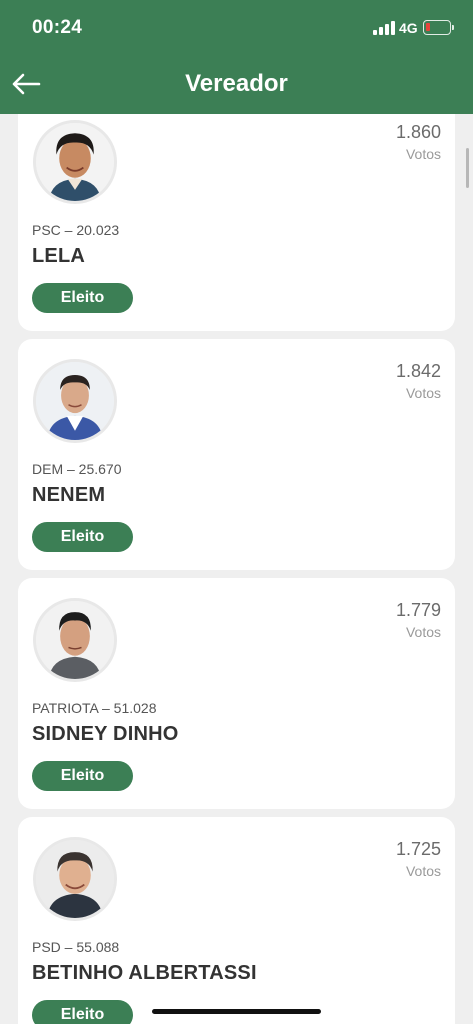 This screenshot has height=1024, width=473. Describe the element at coordinates (467, 168) in the screenshot. I see `scrollbar` at that location.